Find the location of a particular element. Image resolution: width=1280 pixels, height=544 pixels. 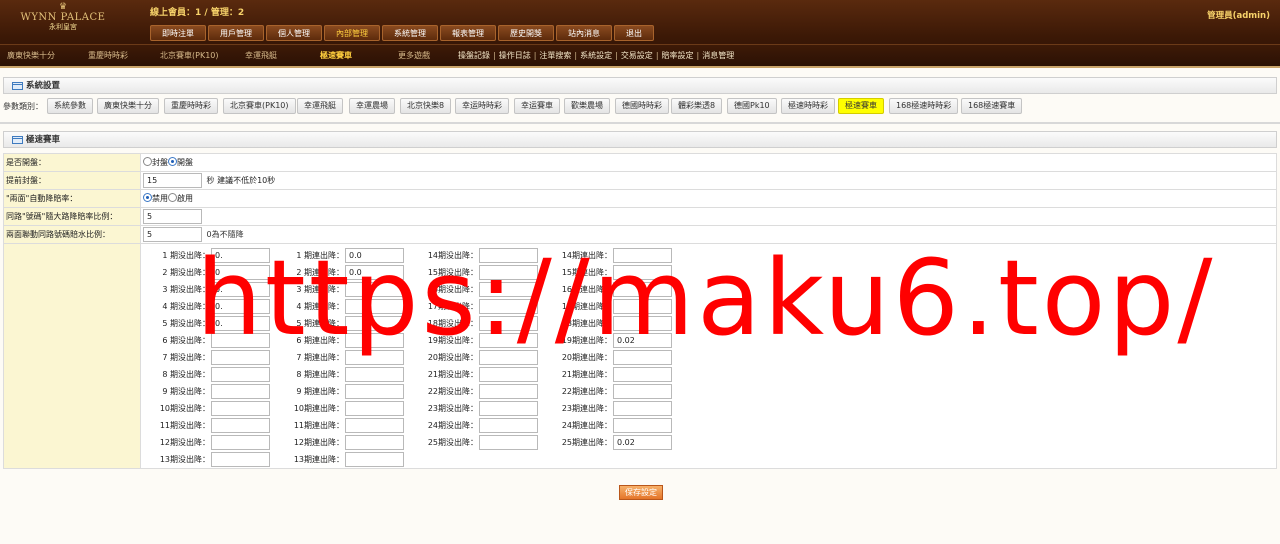

ratio-input: 5 is located at coordinates (172, 216).